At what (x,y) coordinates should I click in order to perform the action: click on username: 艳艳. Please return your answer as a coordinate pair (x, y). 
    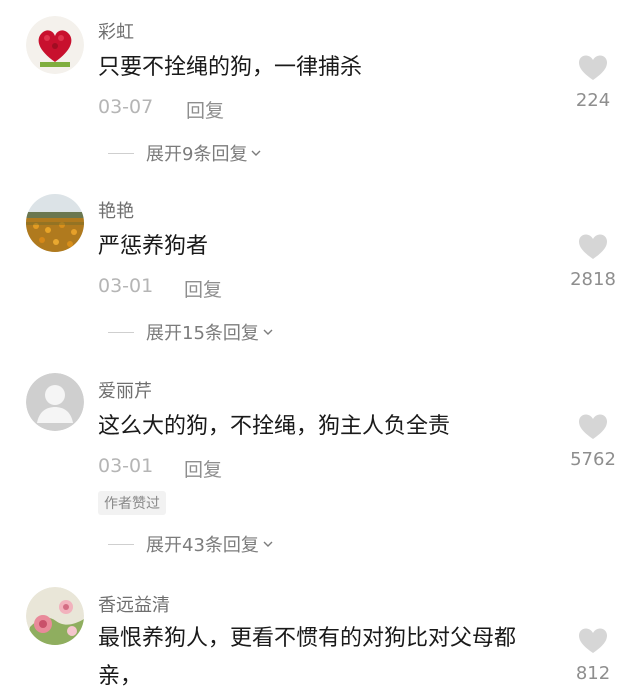
    Looking at the image, I should click on (116, 210).